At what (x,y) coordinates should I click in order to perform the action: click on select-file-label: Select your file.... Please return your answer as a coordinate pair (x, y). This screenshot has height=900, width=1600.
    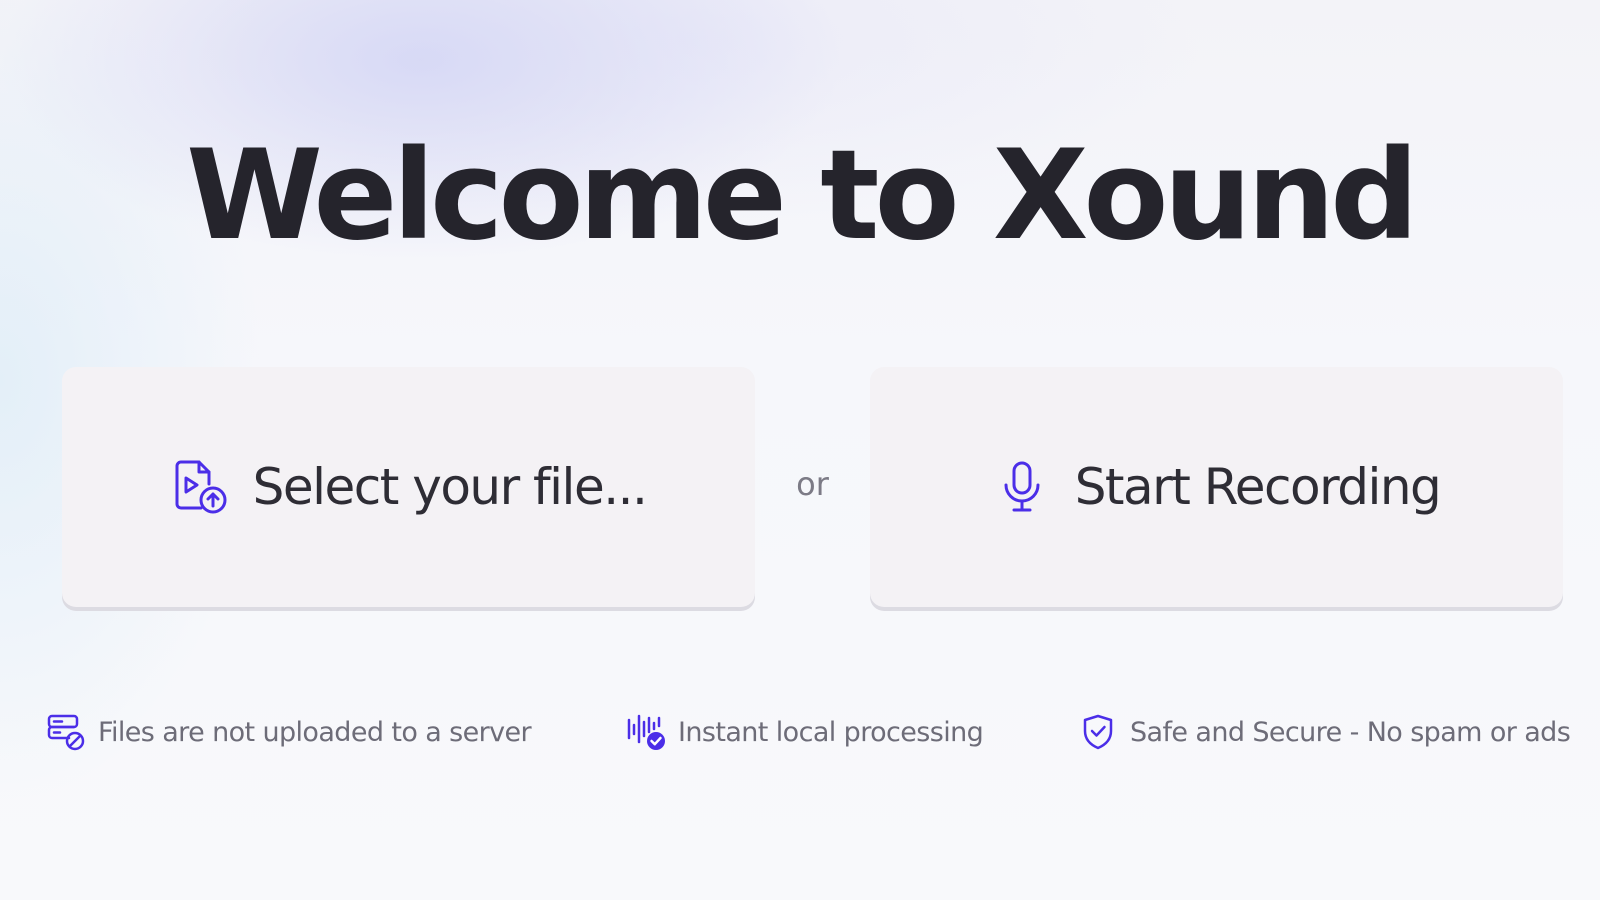
    Looking at the image, I should click on (450, 487).